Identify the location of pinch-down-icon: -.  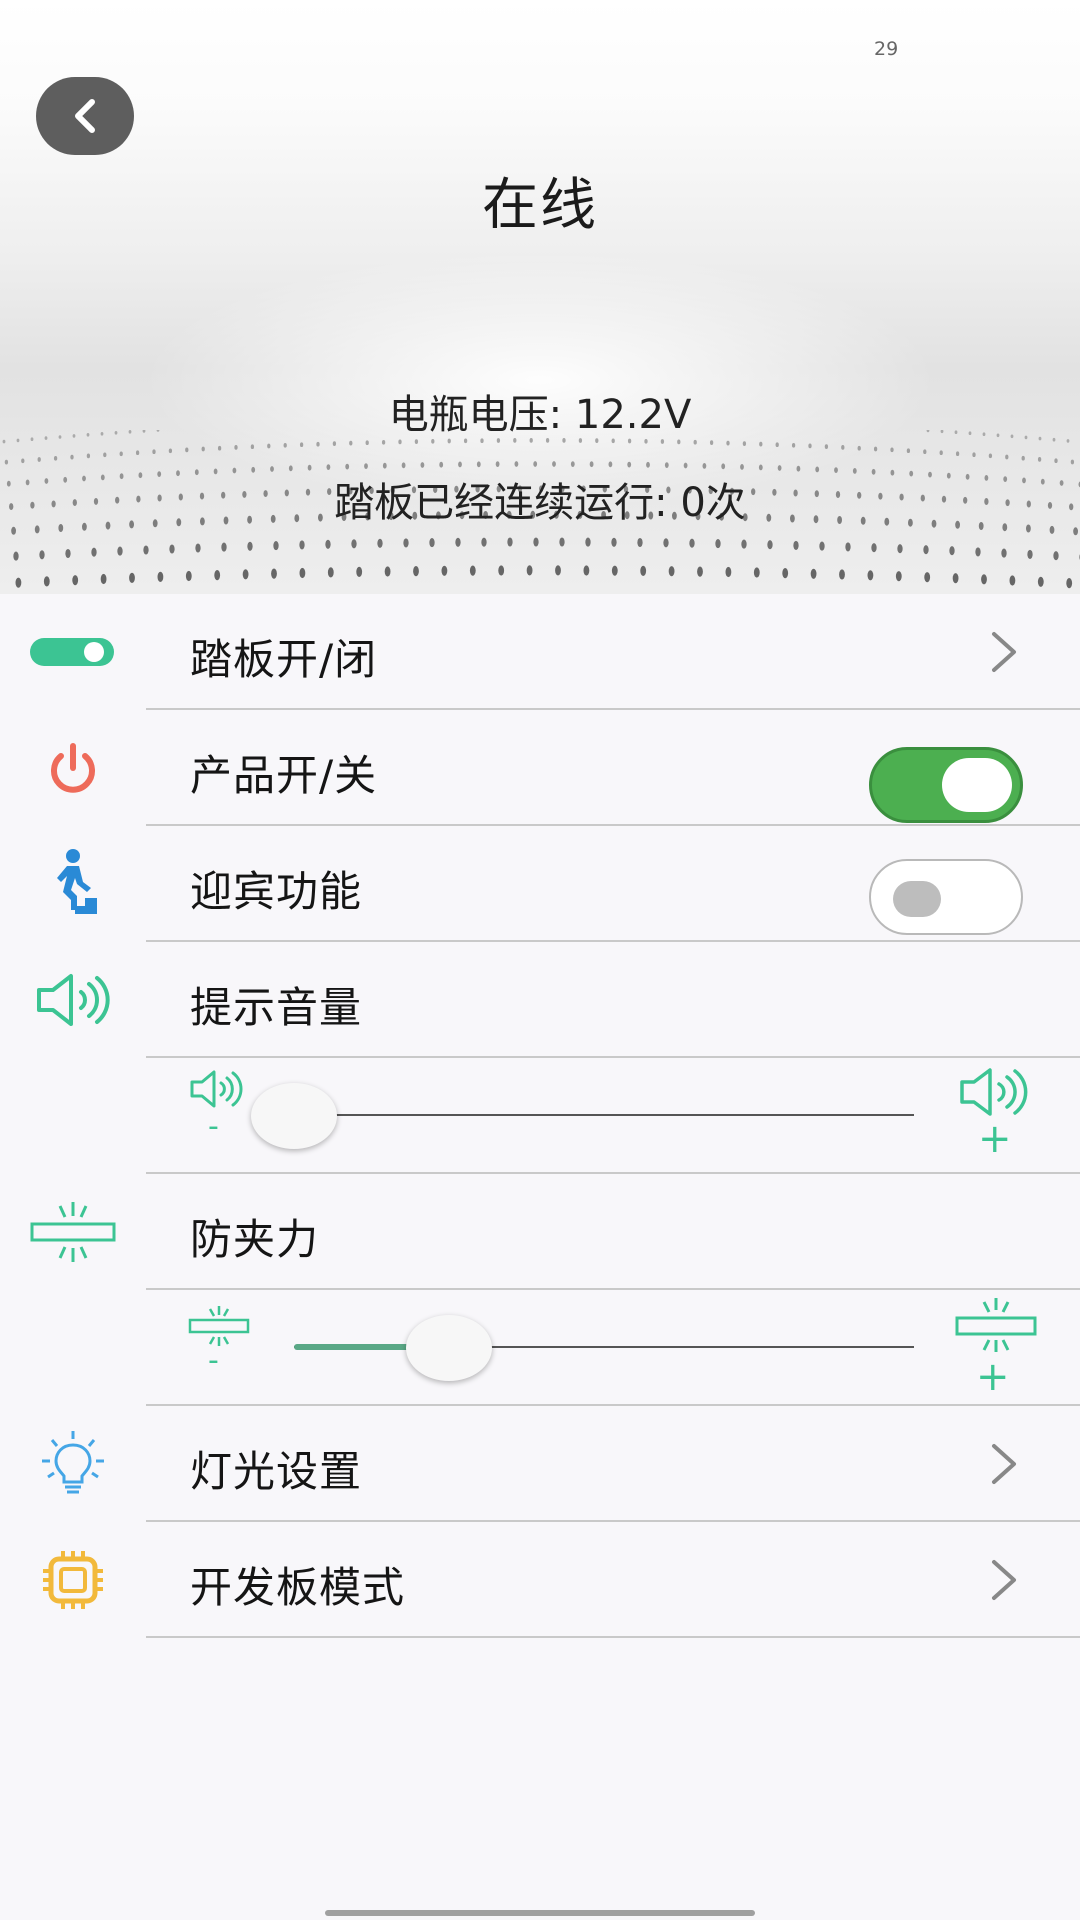
(220, 1346).